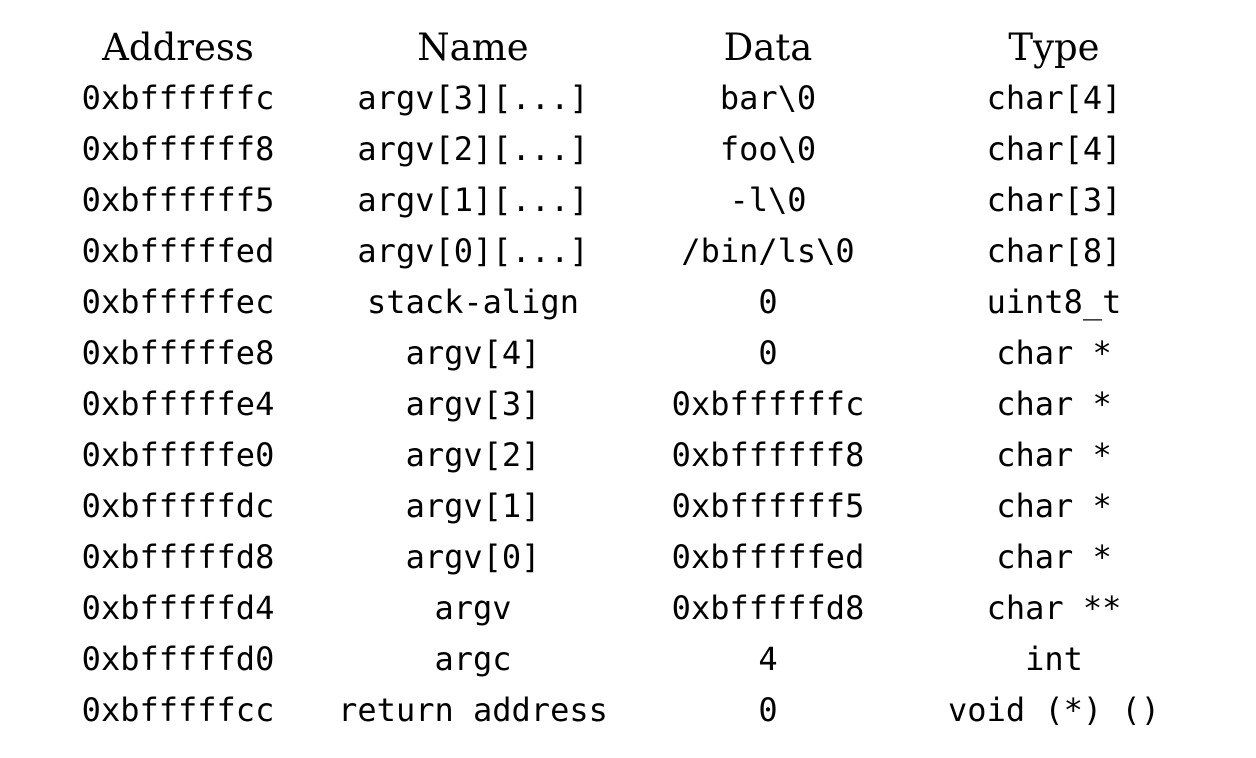 The width and height of the screenshot is (1256, 758). Describe the element at coordinates (768, 98) in the screenshot. I see `data-cell: bar\0` at that location.